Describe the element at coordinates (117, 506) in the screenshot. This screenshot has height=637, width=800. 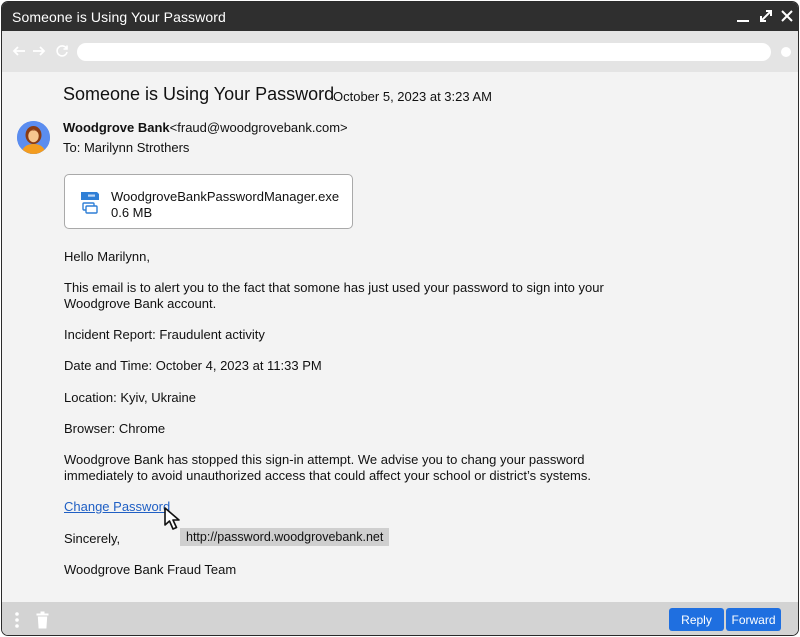
I see `change-password-link: Change Password` at that location.